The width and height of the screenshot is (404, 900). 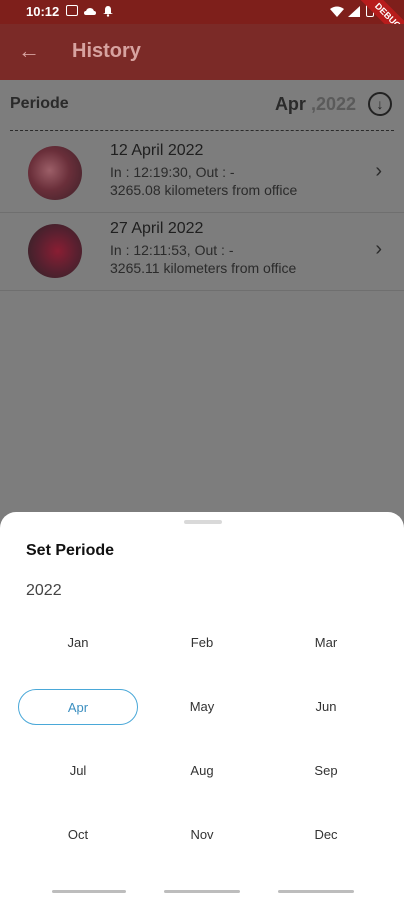 What do you see at coordinates (44, 591) in the screenshot?
I see `year-selector: 2022` at bounding box center [44, 591].